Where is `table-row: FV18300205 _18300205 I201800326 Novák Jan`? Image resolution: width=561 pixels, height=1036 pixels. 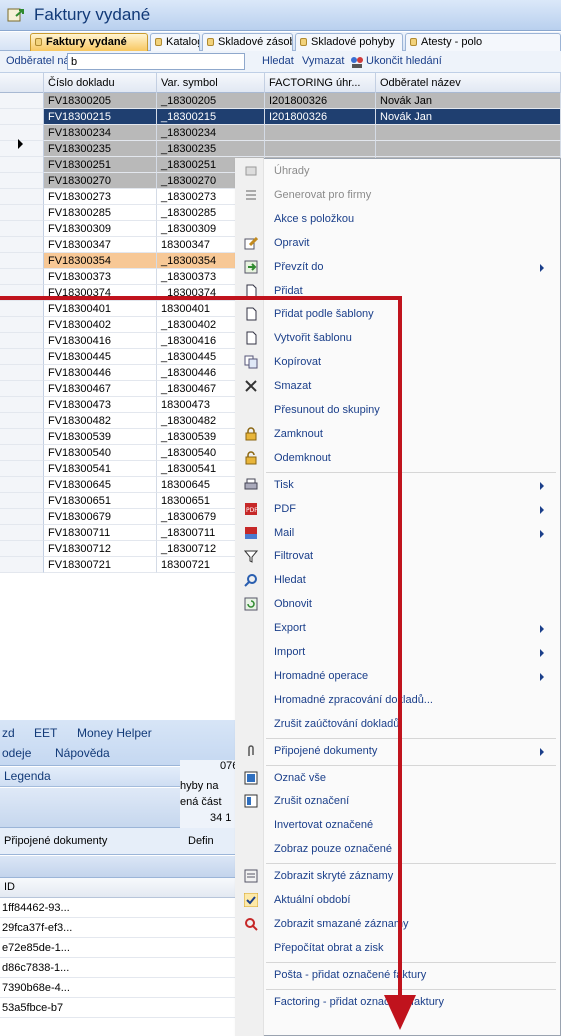 table-row: FV18300205 _18300205 I201800326 Novák Jan is located at coordinates (280, 101).